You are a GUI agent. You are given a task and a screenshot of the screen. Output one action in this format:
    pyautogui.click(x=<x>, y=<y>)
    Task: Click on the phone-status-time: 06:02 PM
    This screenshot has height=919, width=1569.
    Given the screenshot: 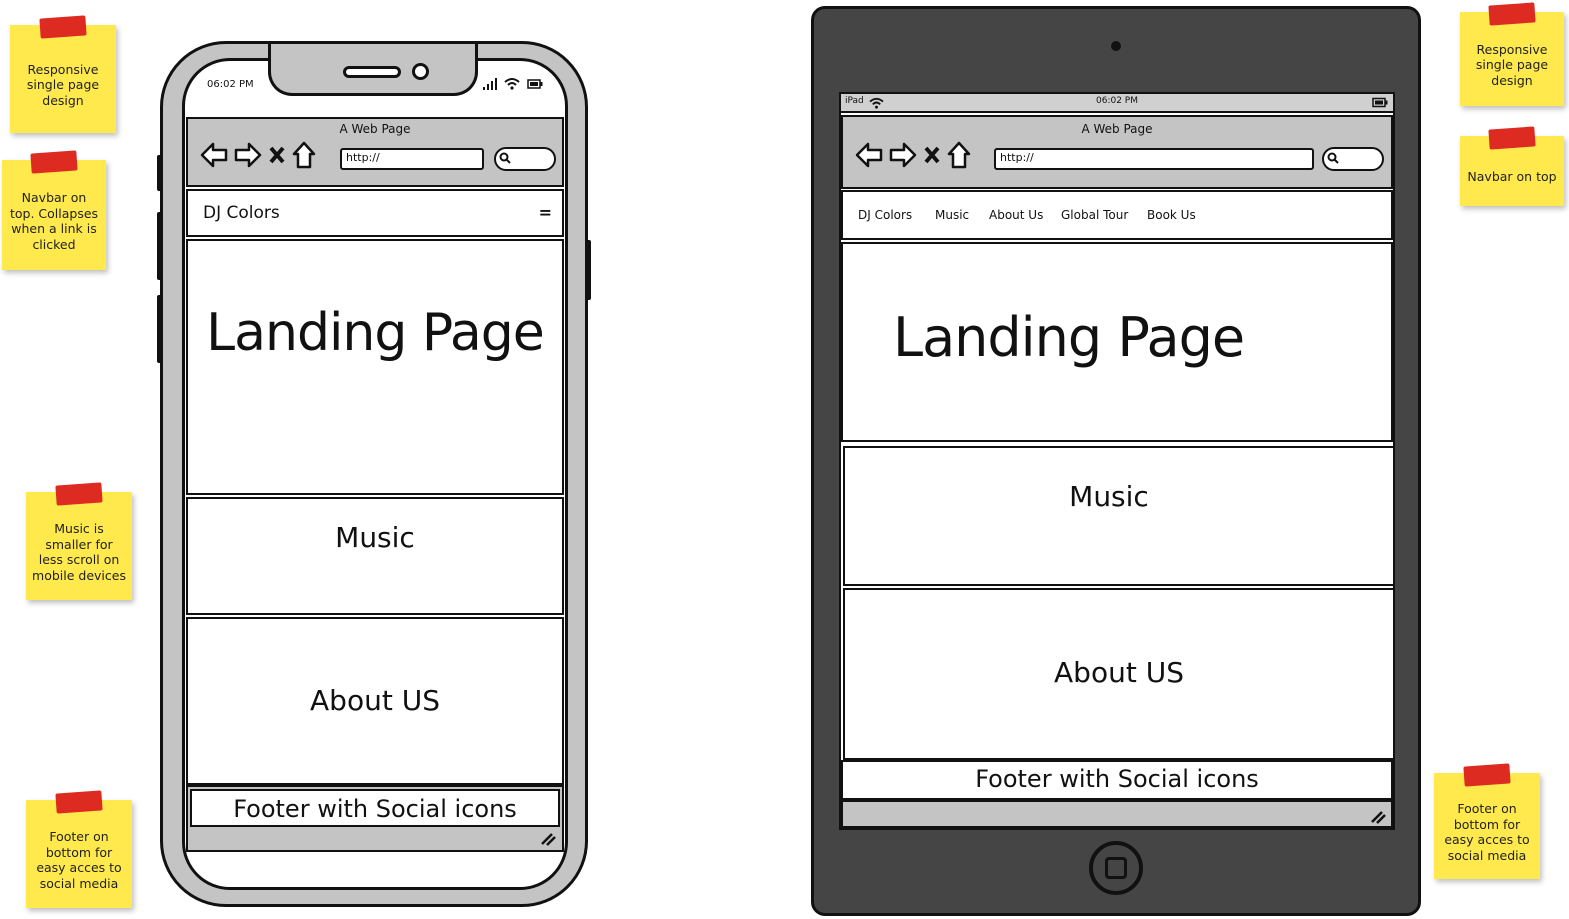 What is the action you would take?
    pyautogui.click(x=230, y=84)
    